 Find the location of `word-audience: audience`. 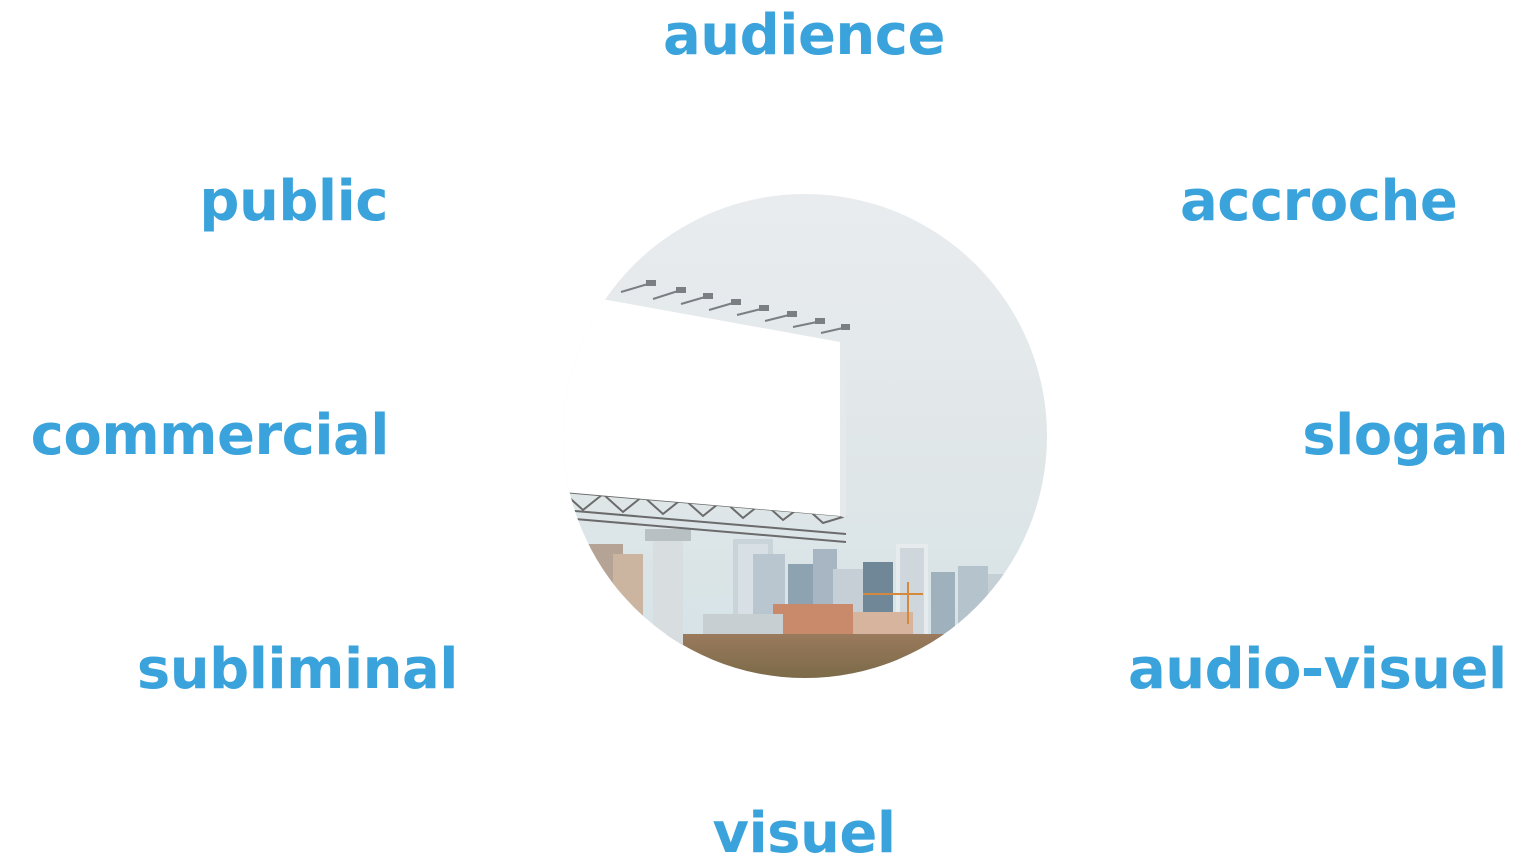

word-audience: audience is located at coordinates (804, 35).